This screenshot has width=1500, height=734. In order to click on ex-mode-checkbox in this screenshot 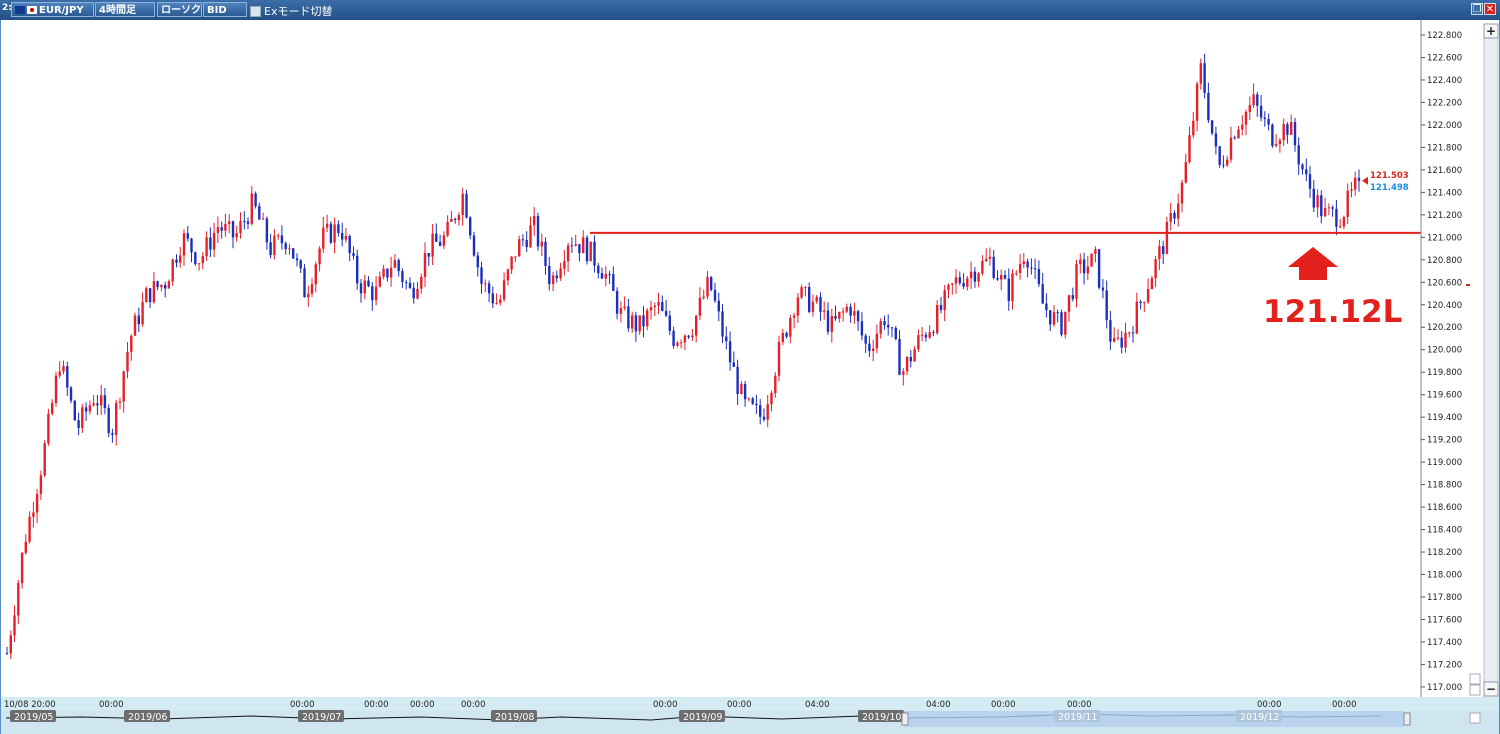, I will do `click(255, 11)`.